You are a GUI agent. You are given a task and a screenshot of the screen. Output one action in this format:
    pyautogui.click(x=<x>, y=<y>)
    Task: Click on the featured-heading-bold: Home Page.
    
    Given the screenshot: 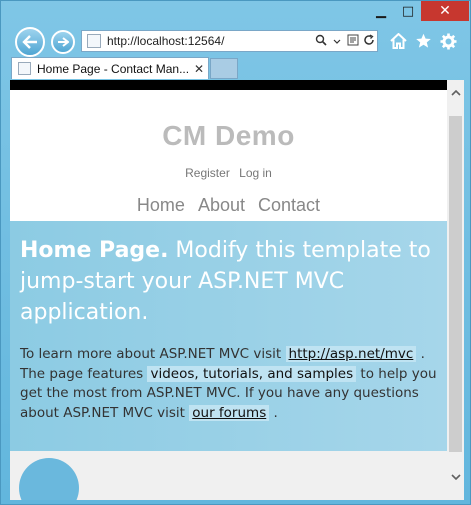 What is the action you would take?
    pyautogui.click(x=94, y=250)
    